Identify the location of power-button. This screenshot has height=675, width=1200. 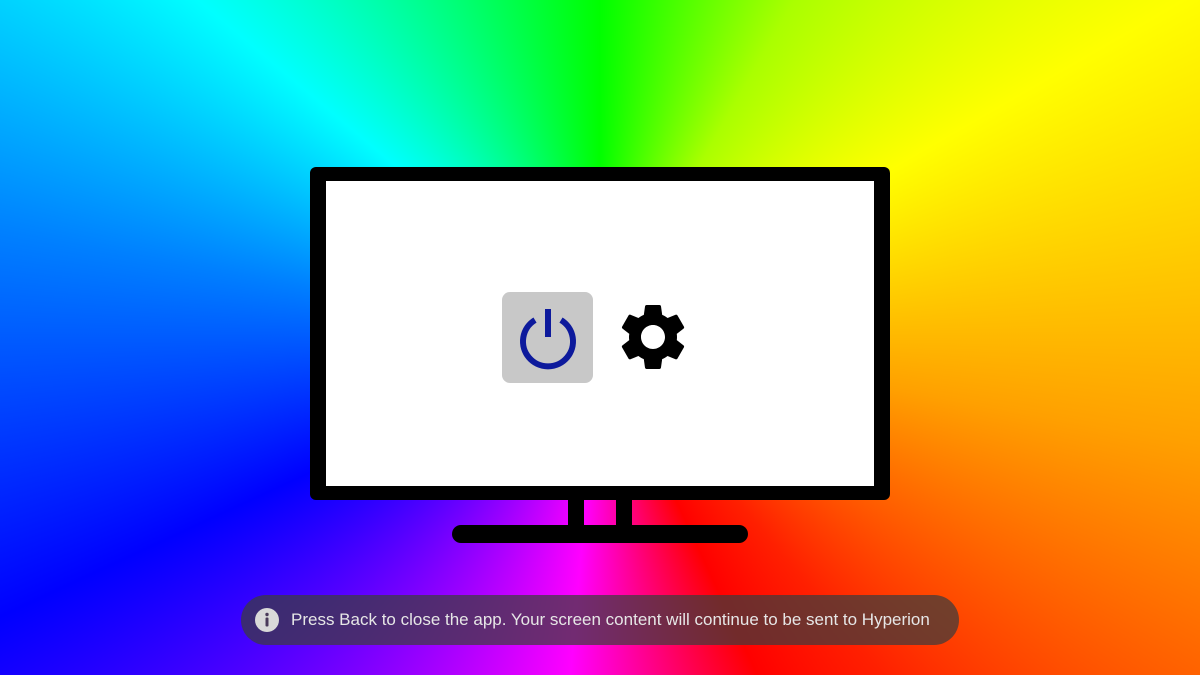
(547, 337).